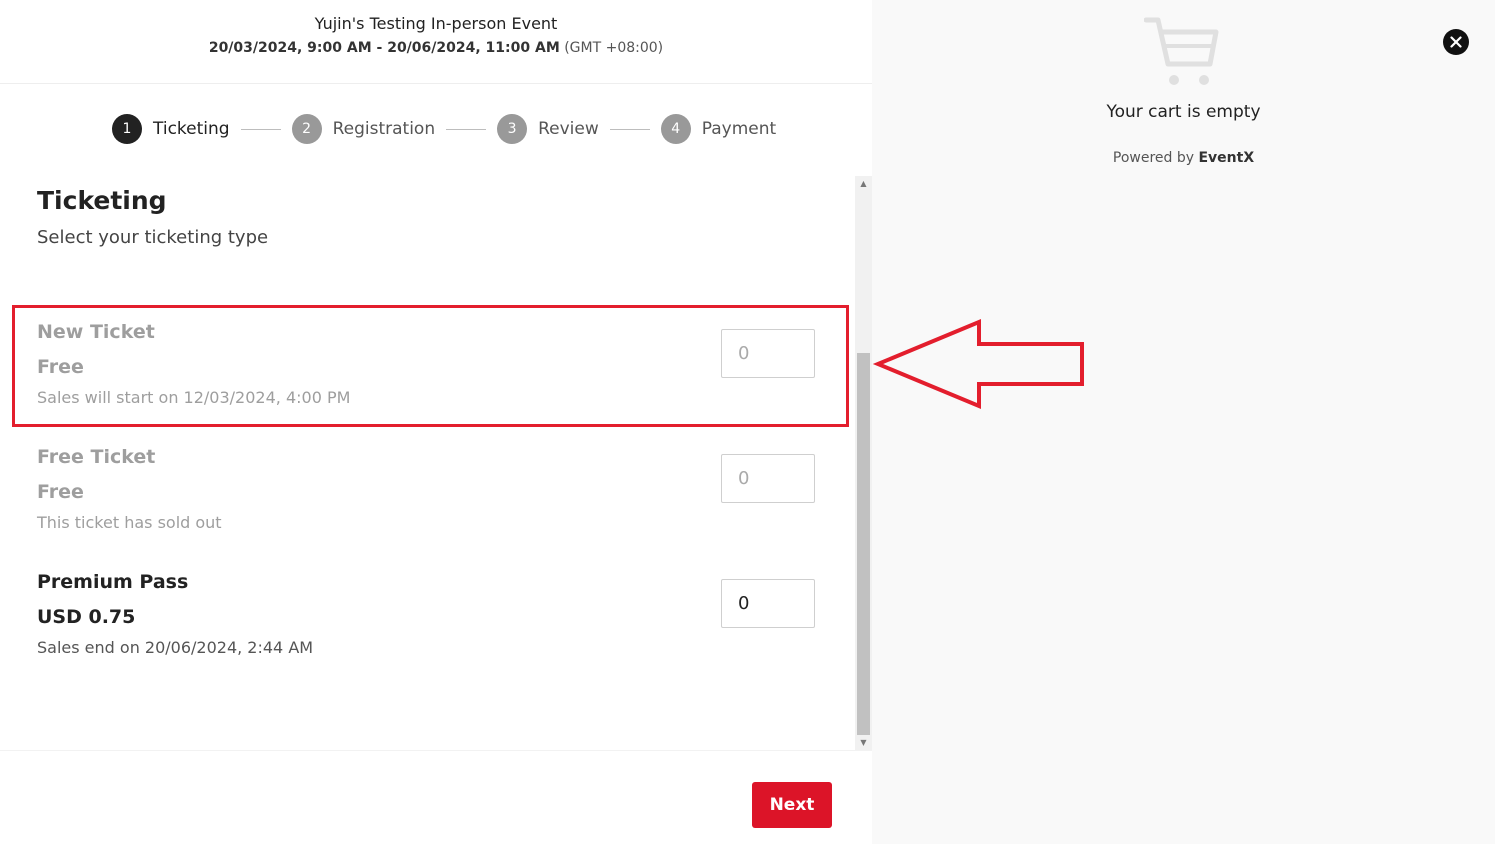 This screenshot has width=1495, height=844. I want to click on step-label: Registration, so click(384, 129).